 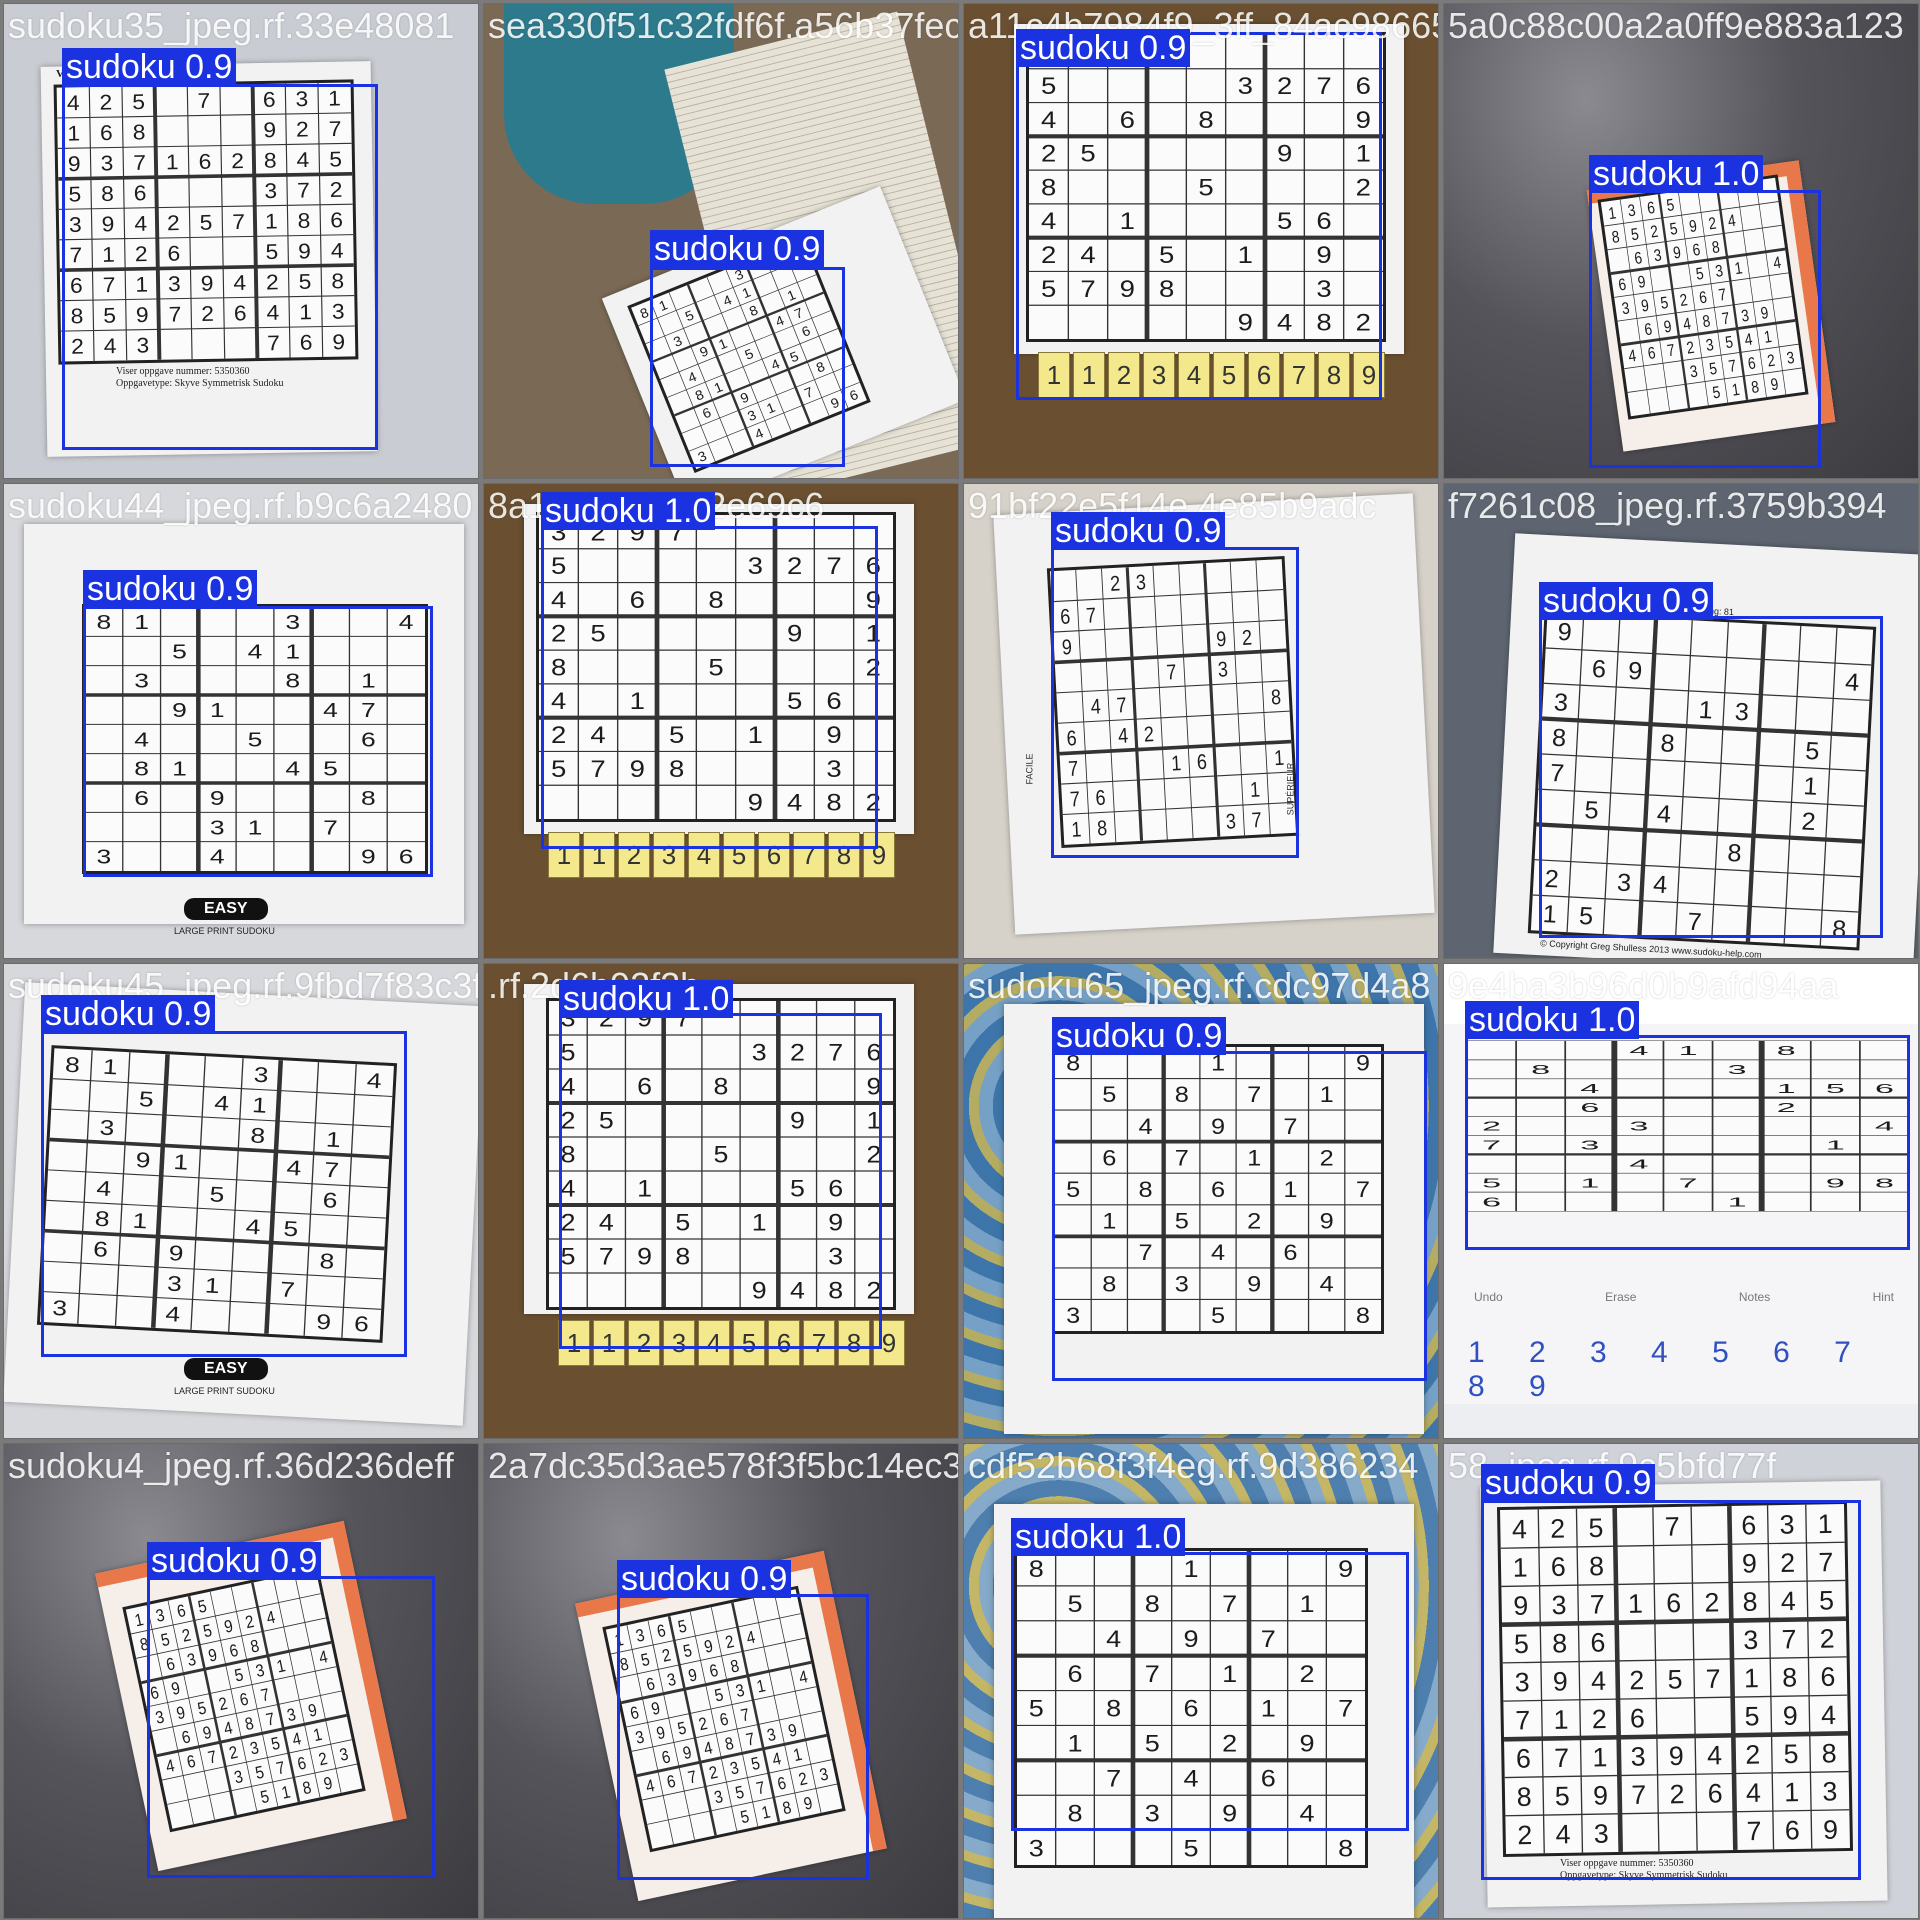 What do you see at coordinates (1676, 25) in the screenshot?
I see `image-filename: 5a0c88c00a2a0ff9e883a123` at bounding box center [1676, 25].